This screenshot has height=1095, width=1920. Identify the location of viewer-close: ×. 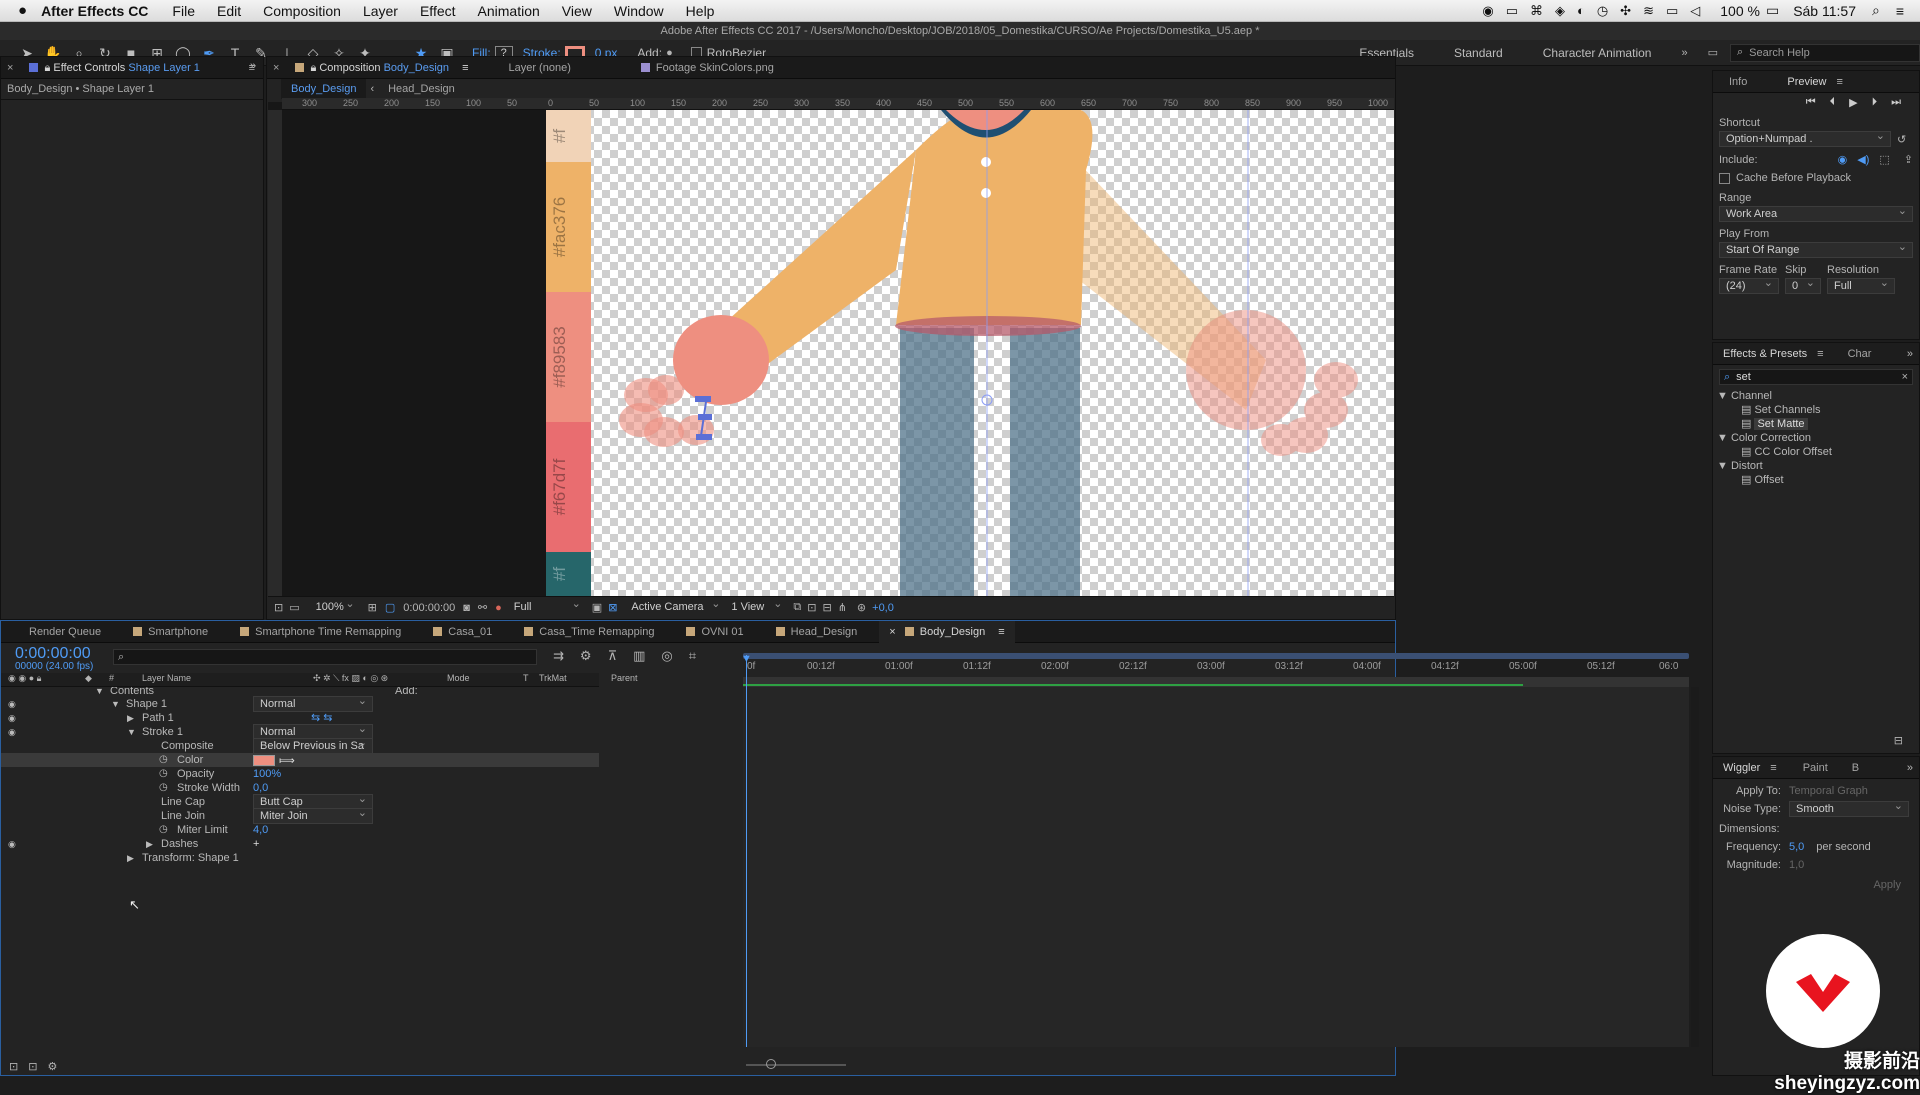
(276, 68).